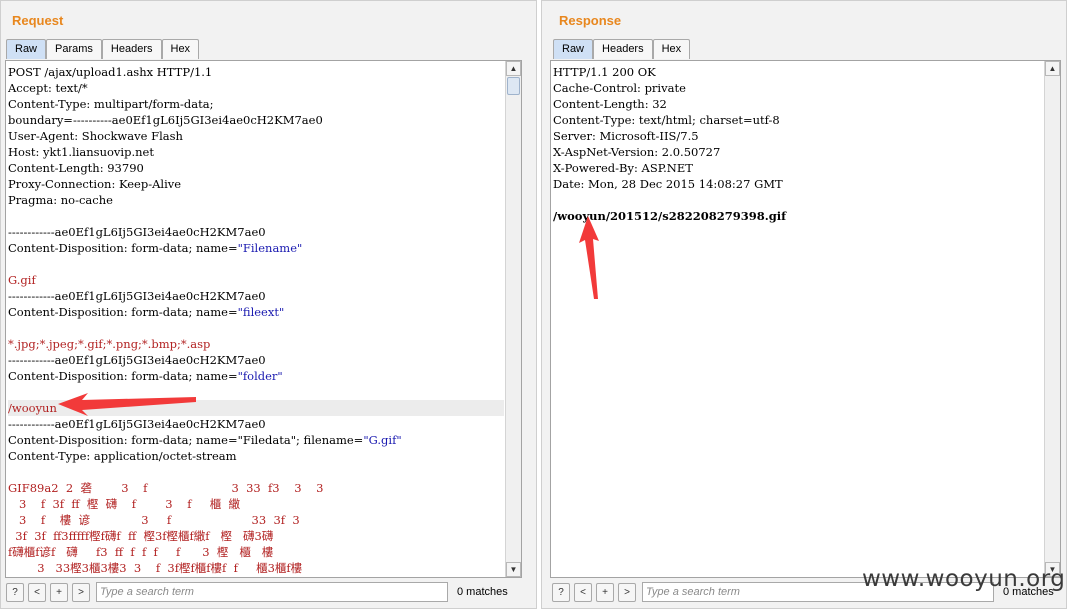  I want to click on line-text: HTTP/1.1 200 OK, so click(604, 72).